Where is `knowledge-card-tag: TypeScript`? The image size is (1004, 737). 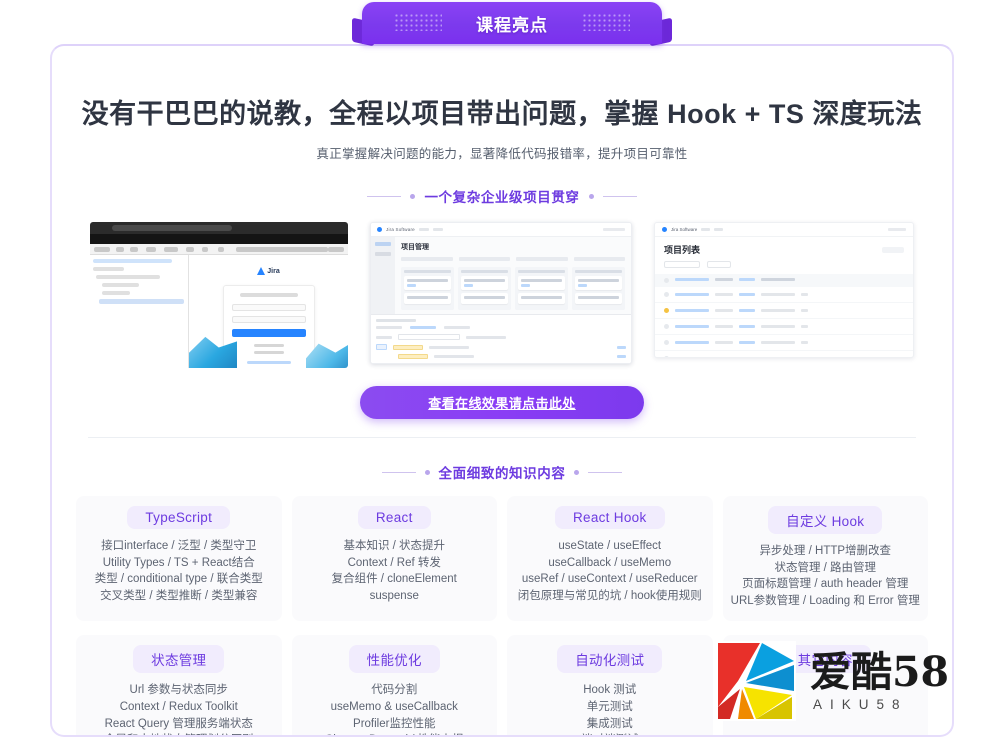 knowledge-card-tag: TypeScript is located at coordinates (179, 517).